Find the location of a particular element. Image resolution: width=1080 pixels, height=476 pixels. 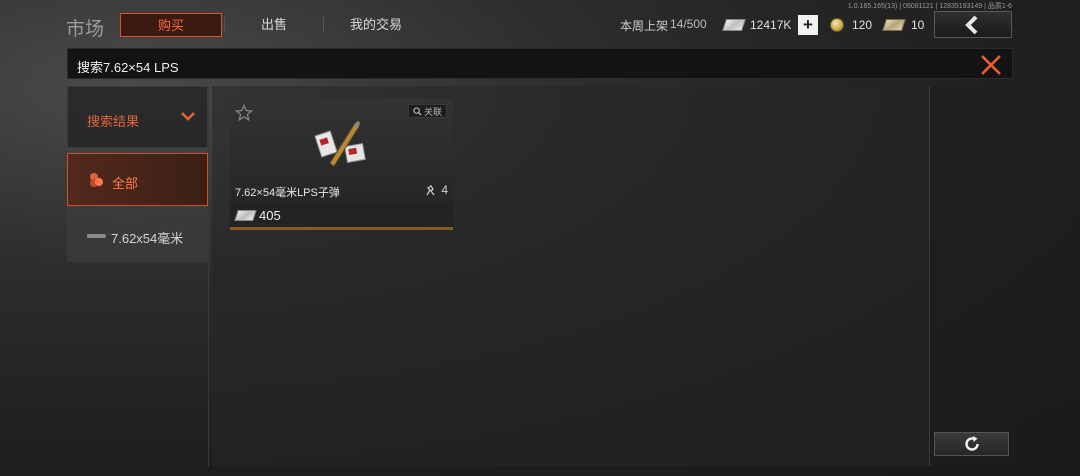

ticket-value: 10 is located at coordinates (918, 25).